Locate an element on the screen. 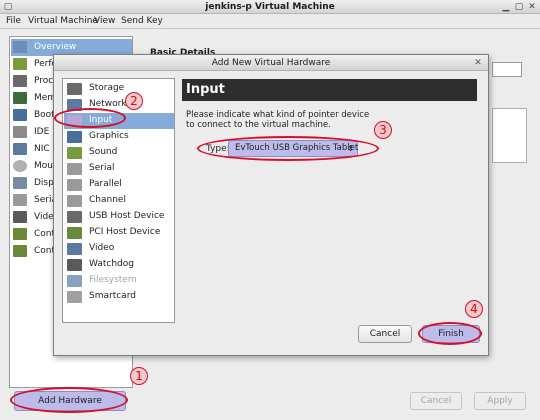 This screenshot has width=540, height=420. panel-title: Input is located at coordinates (329, 90).